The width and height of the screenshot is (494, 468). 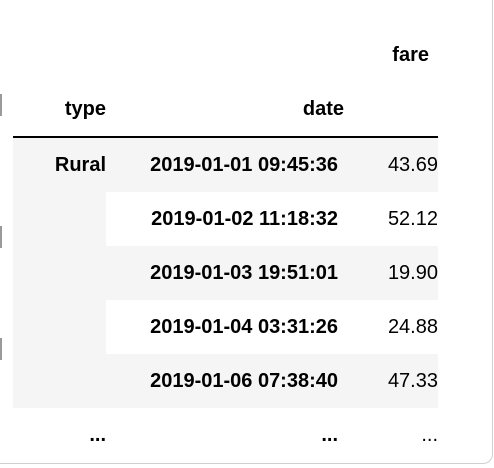 I want to click on index-date-text: 2019-01-04 03:31:26, so click(x=244, y=326).